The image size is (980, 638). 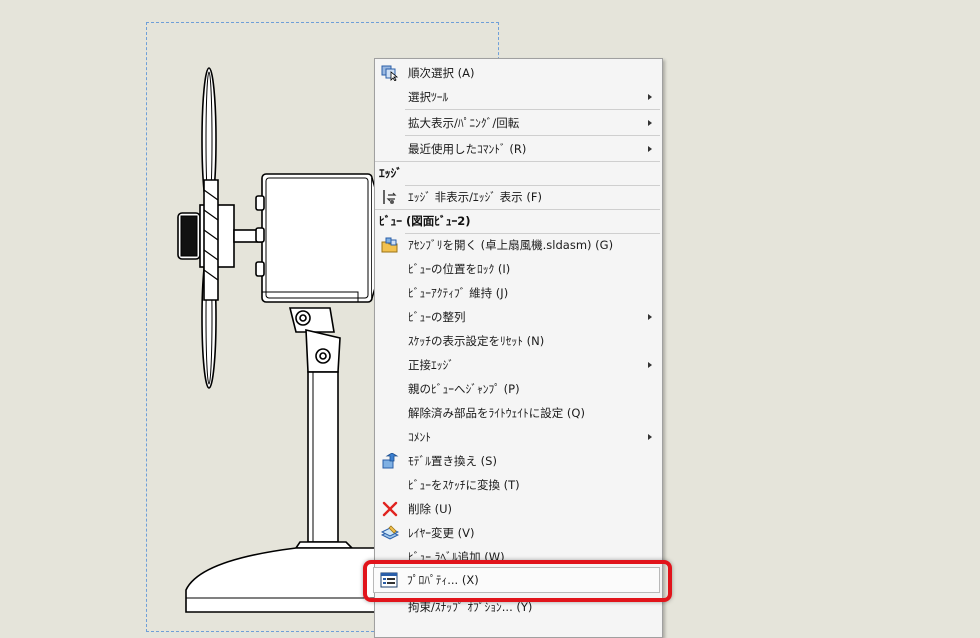 I want to click on menu-header-label: ﾋﾞｭｰ (図面ﾋﾞｭｰ2), so click(x=425, y=221).